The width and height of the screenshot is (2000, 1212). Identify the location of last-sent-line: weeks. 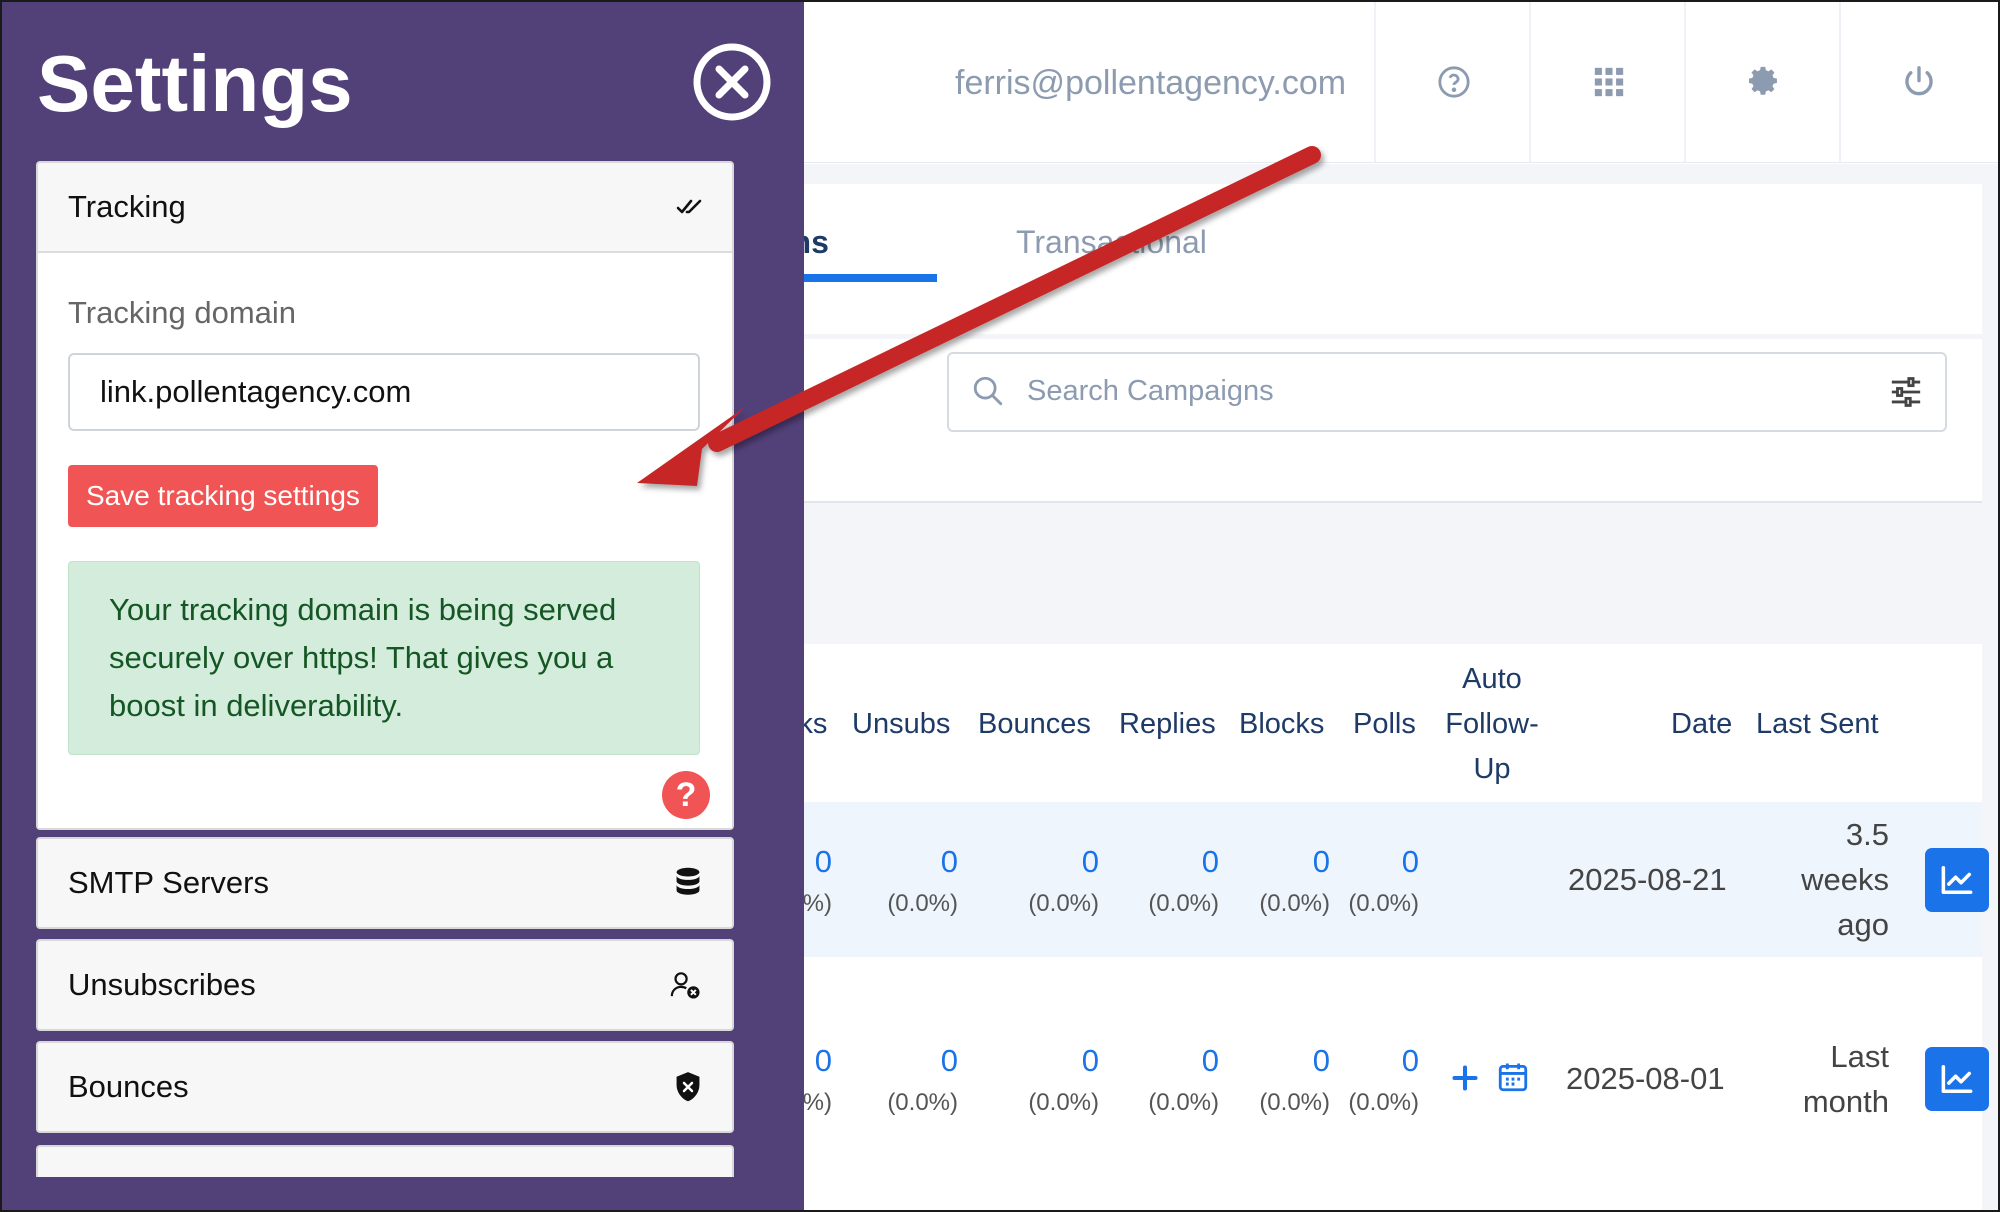
(1845, 879).